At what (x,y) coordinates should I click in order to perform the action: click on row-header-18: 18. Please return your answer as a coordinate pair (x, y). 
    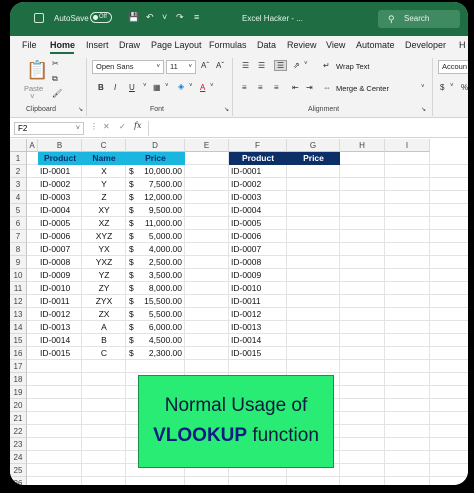
    Looking at the image, I should click on (18, 379).